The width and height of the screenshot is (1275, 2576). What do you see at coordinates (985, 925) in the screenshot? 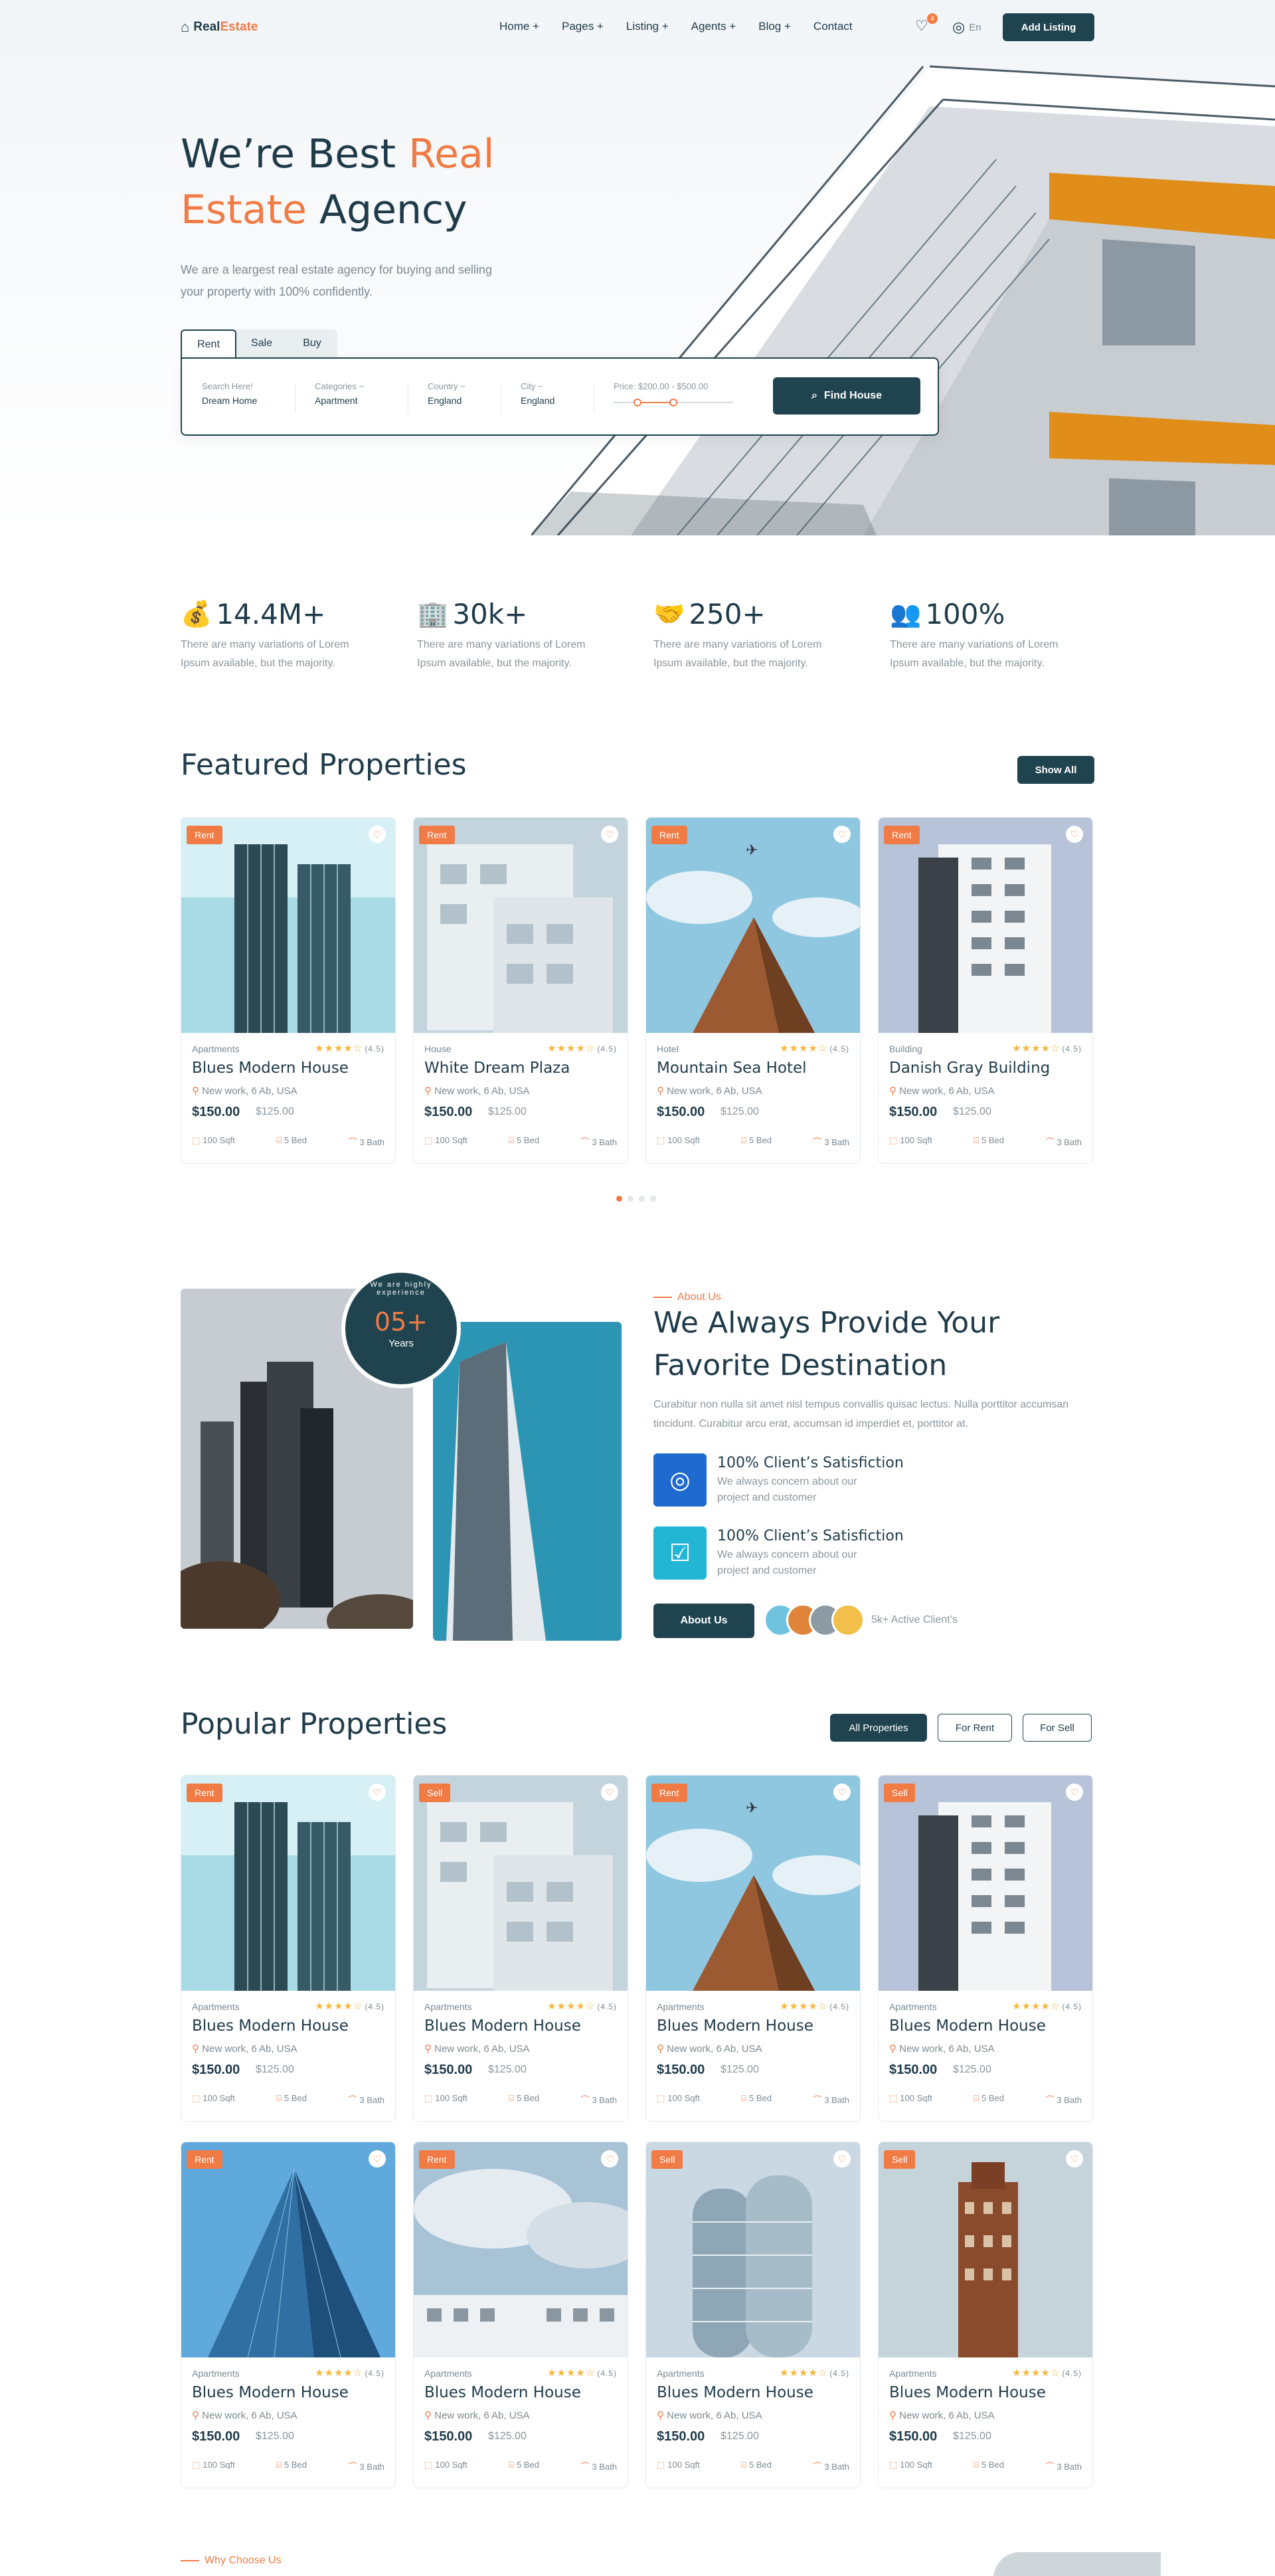
I see `property-image` at bounding box center [985, 925].